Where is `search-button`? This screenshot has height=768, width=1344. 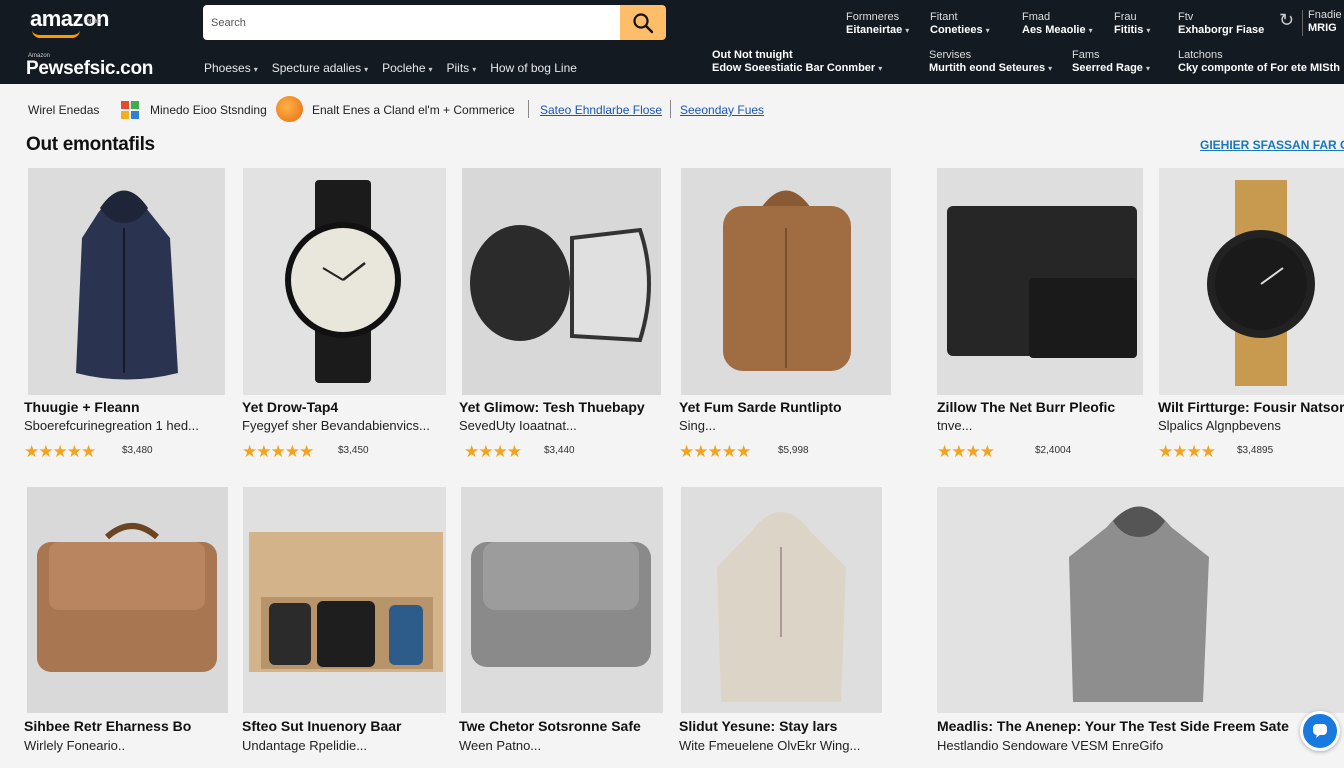
search-button is located at coordinates (643, 22).